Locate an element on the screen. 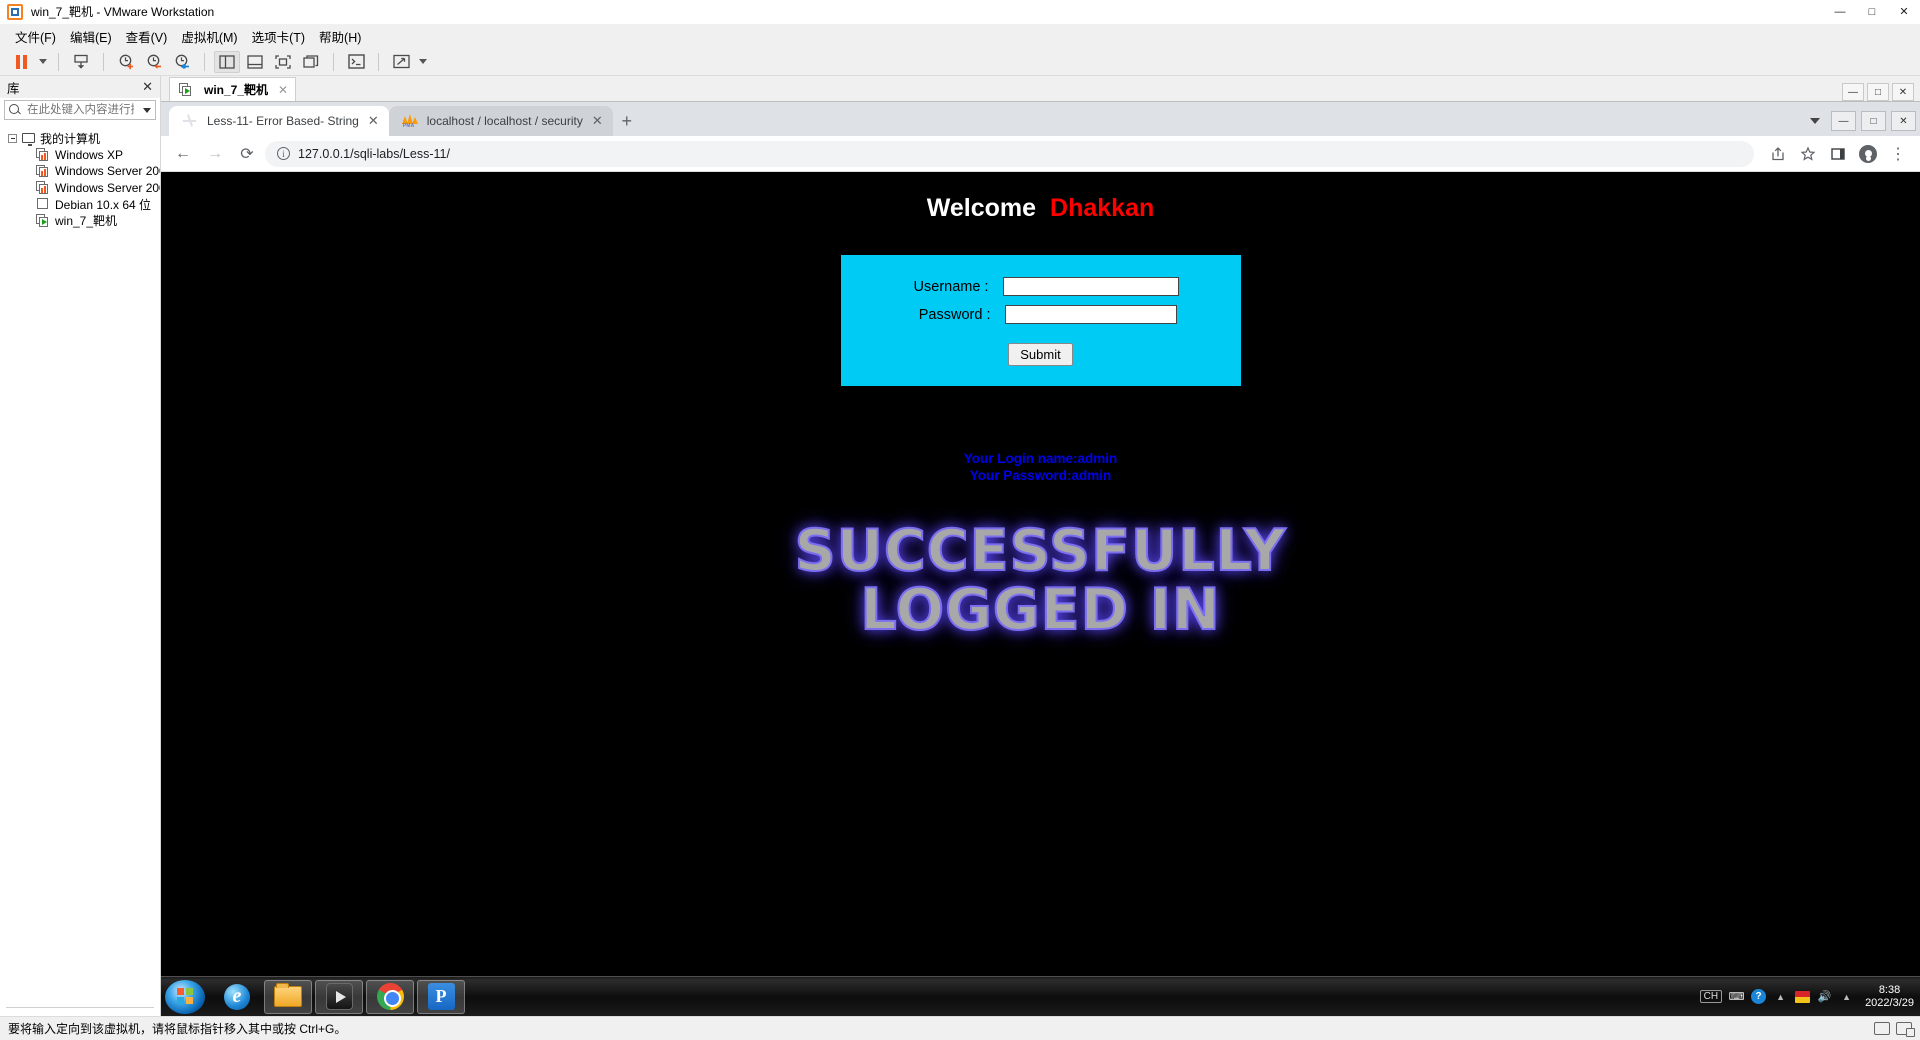  address-bar: i 127.0.0.1/sqli-labs/Less-11/ is located at coordinates (1009, 153).